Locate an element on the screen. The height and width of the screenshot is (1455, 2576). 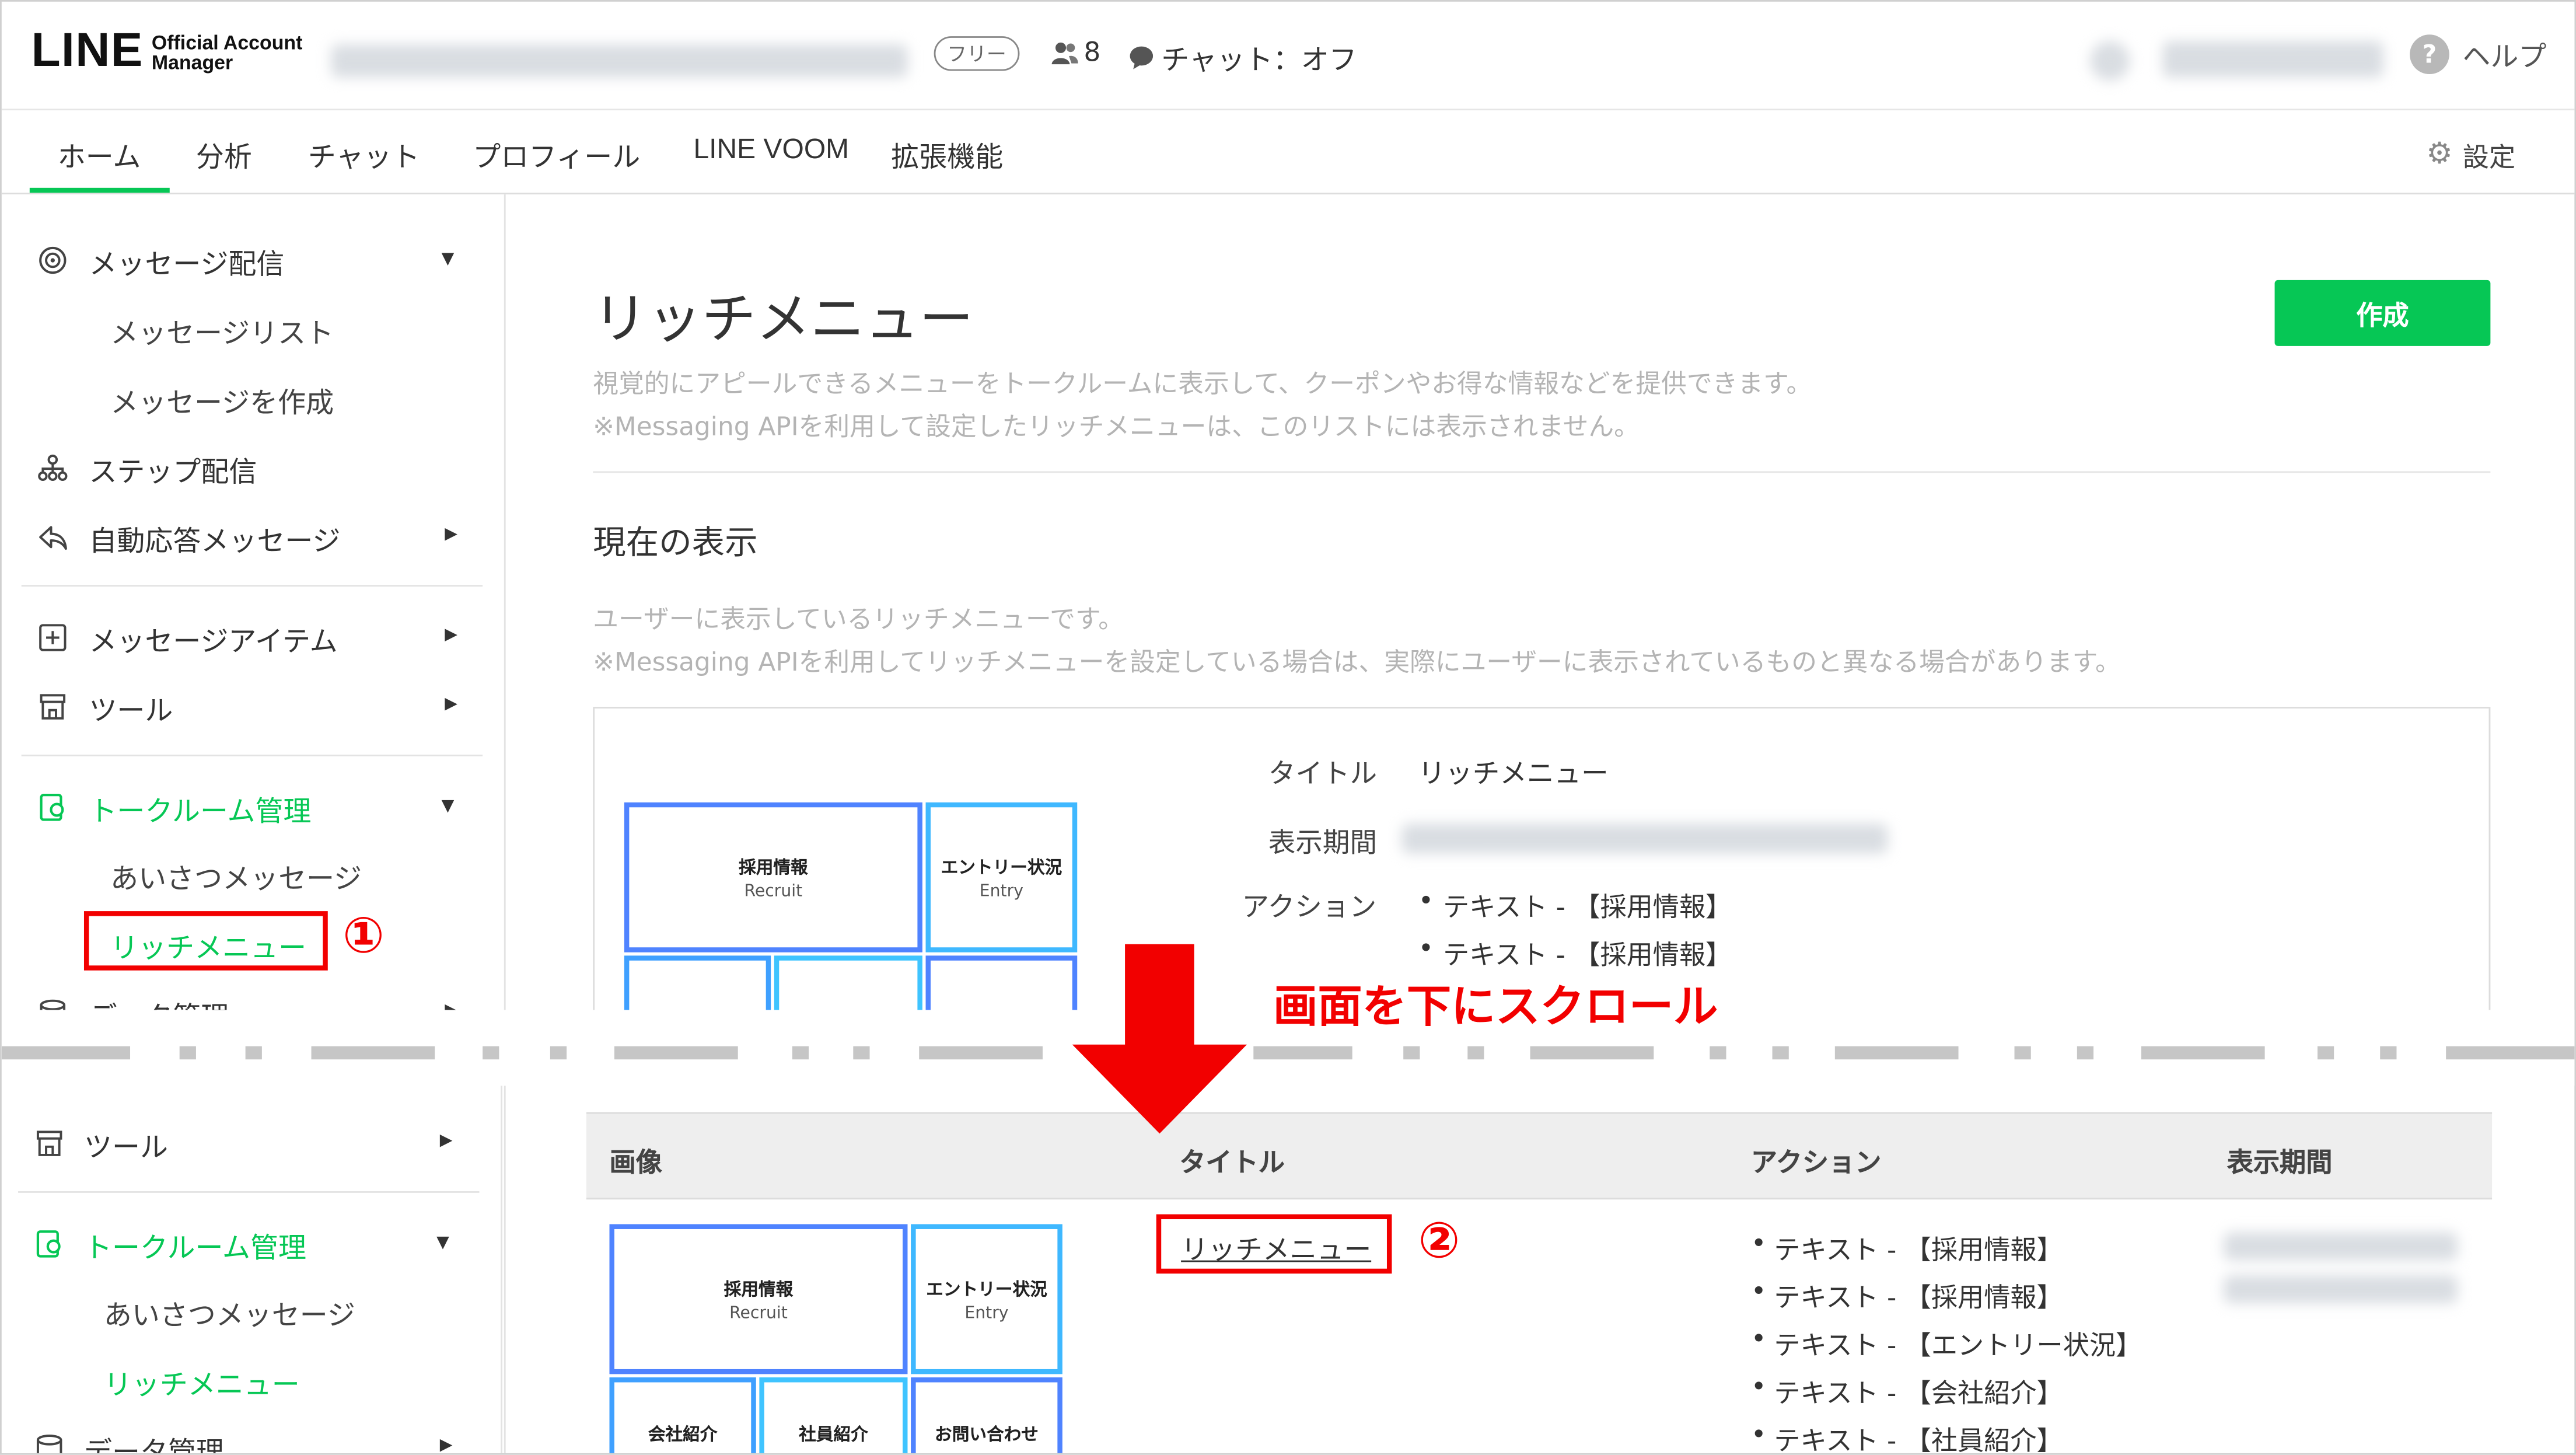
chat-status: チャット：オフ is located at coordinates (1242, 57).